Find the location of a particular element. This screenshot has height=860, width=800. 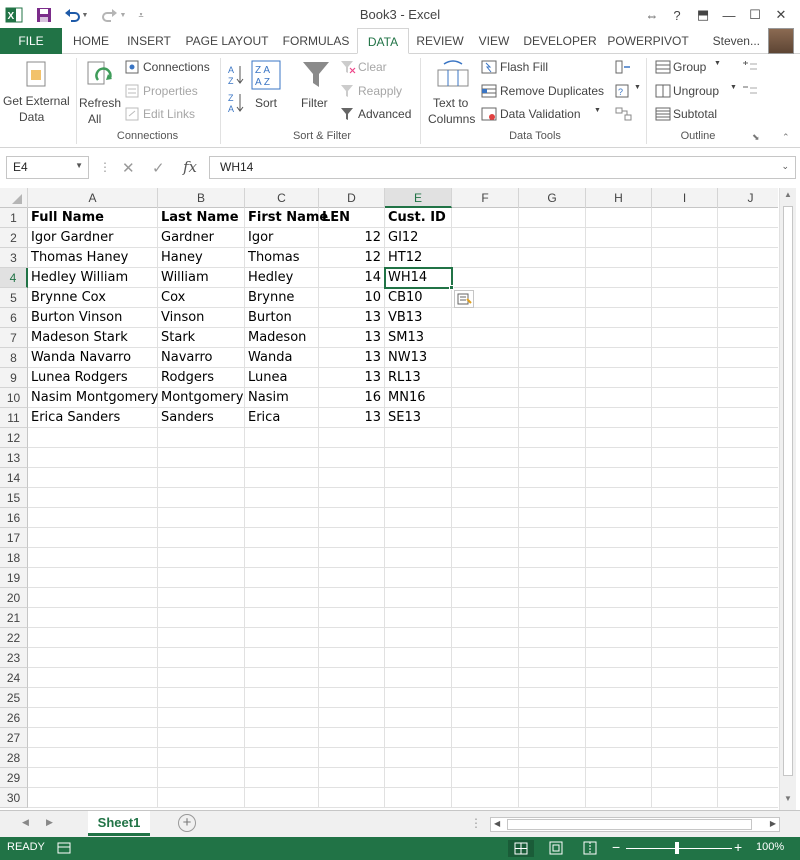

cell-b21 is located at coordinates (201, 618).